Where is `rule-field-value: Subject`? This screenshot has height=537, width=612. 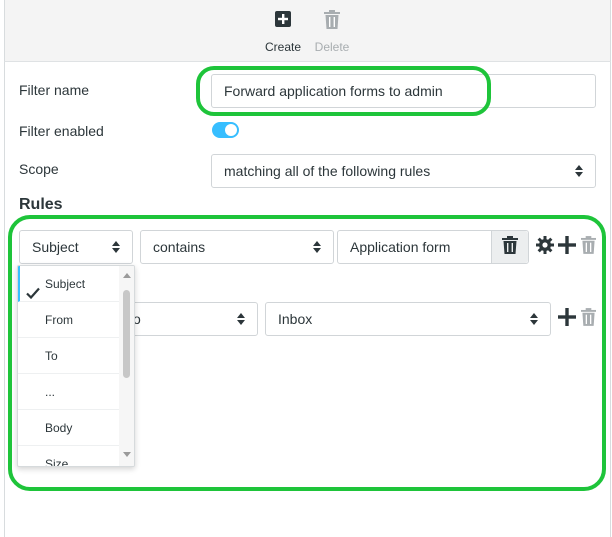 rule-field-value: Subject is located at coordinates (55, 247).